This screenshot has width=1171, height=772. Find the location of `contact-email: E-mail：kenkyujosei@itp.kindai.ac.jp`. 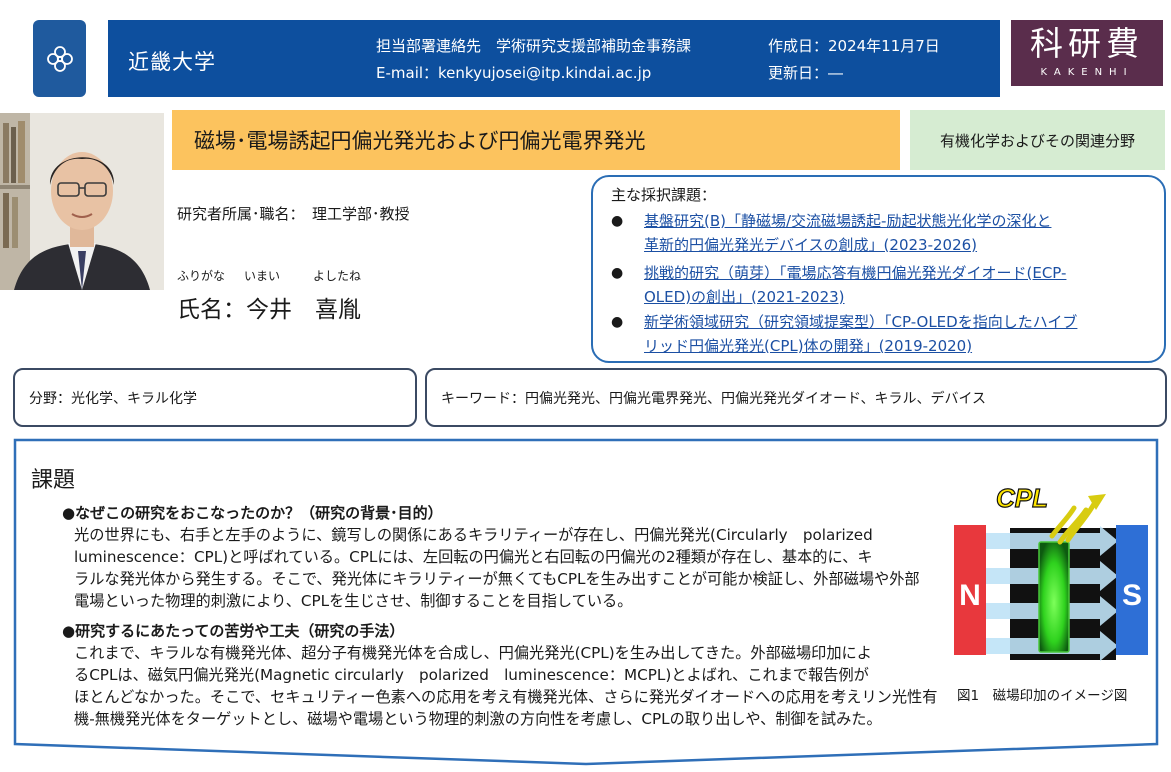

contact-email: E-mail：kenkyujosei@itp.kindai.ac.jp is located at coordinates (513, 72).